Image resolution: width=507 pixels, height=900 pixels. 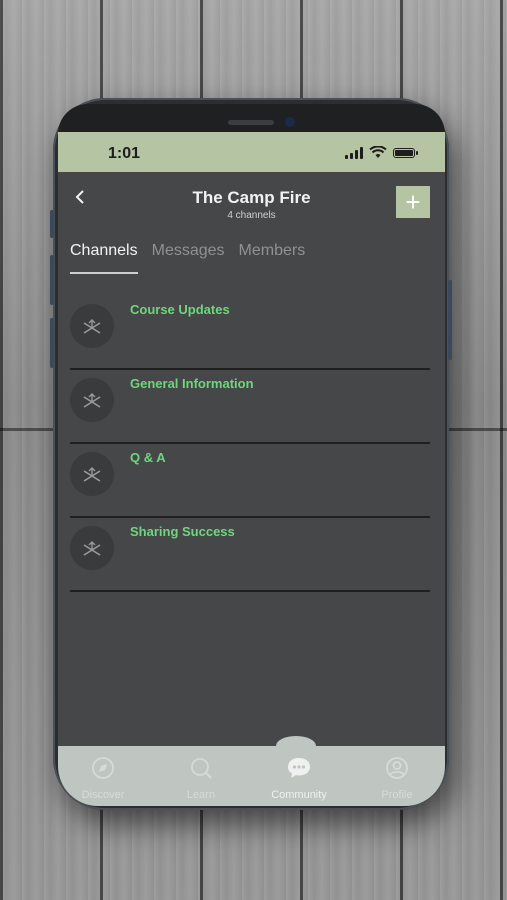 What do you see at coordinates (251, 776) in the screenshot?
I see `bottom-nav: Discover Learn Community Profile` at bounding box center [251, 776].